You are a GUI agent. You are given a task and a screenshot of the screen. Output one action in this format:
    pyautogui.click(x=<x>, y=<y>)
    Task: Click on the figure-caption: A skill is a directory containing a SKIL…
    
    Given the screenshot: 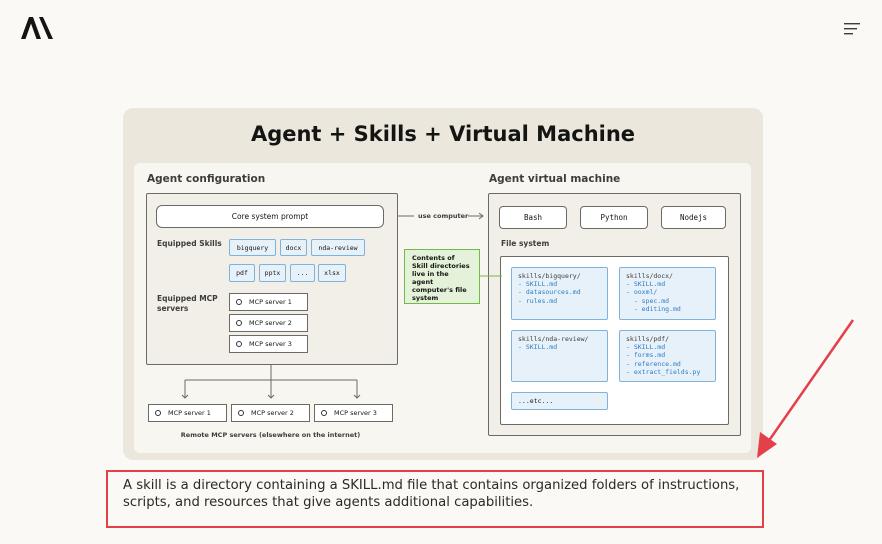 What is the action you would take?
    pyautogui.click(x=431, y=494)
    